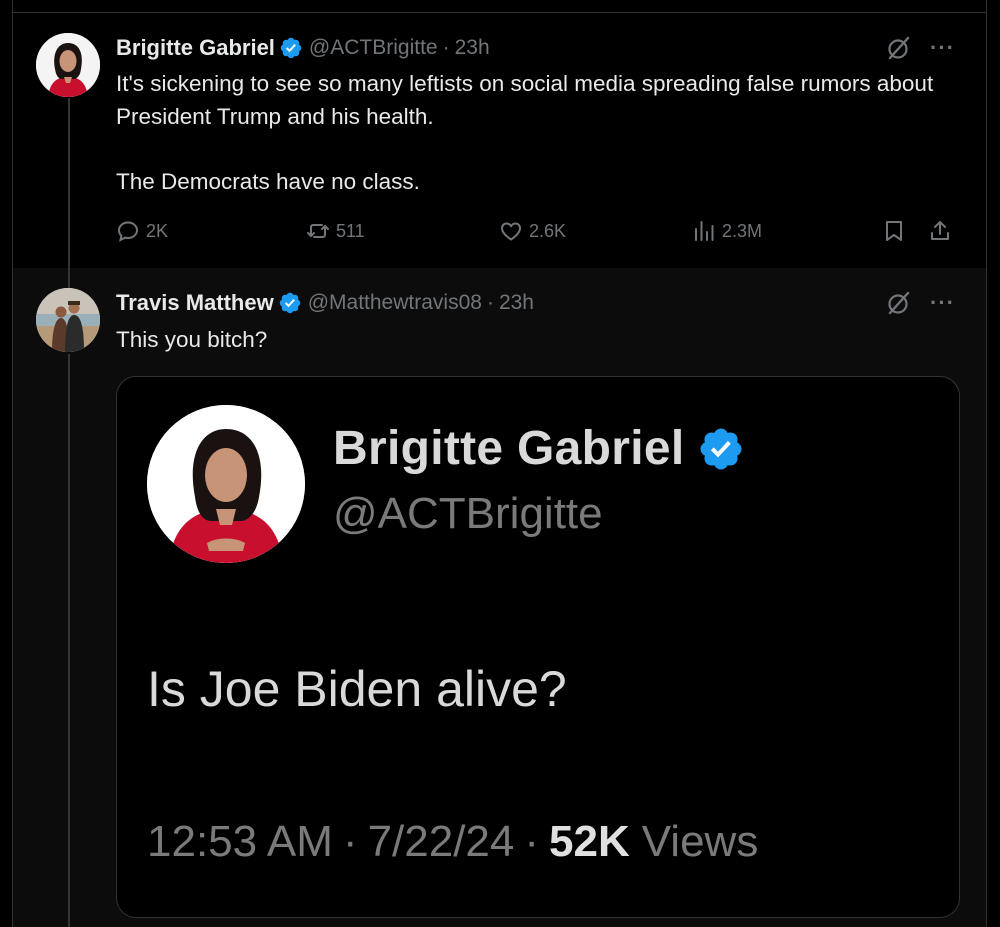  What do you see at coordinates (69, 278) in the screenshot?
I see `thread-connector-line-top` at bounding box center [69, 278].